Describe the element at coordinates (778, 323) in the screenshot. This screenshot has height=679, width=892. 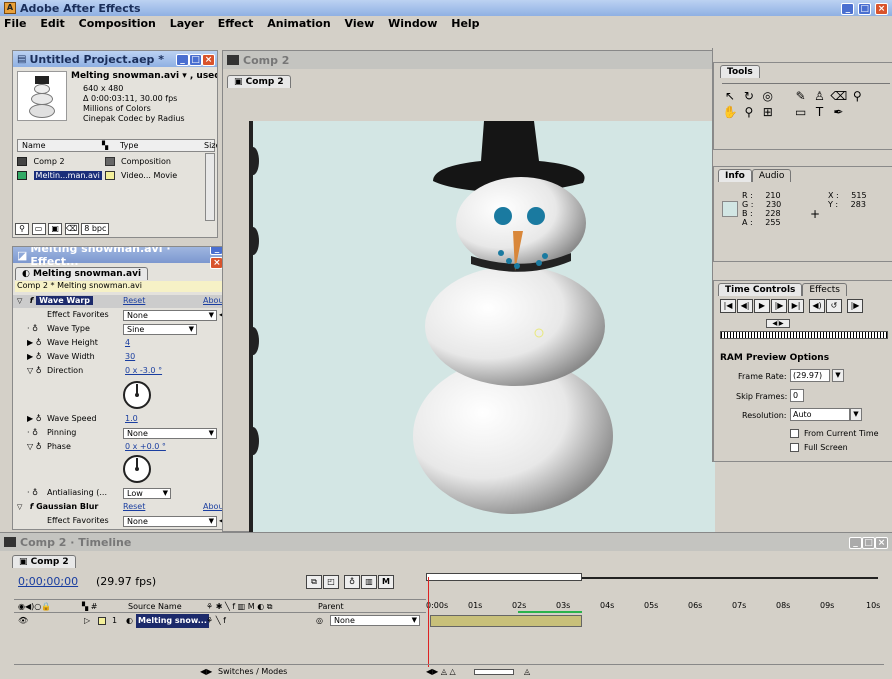
I see `jog-control: ◀|▶` at that location.